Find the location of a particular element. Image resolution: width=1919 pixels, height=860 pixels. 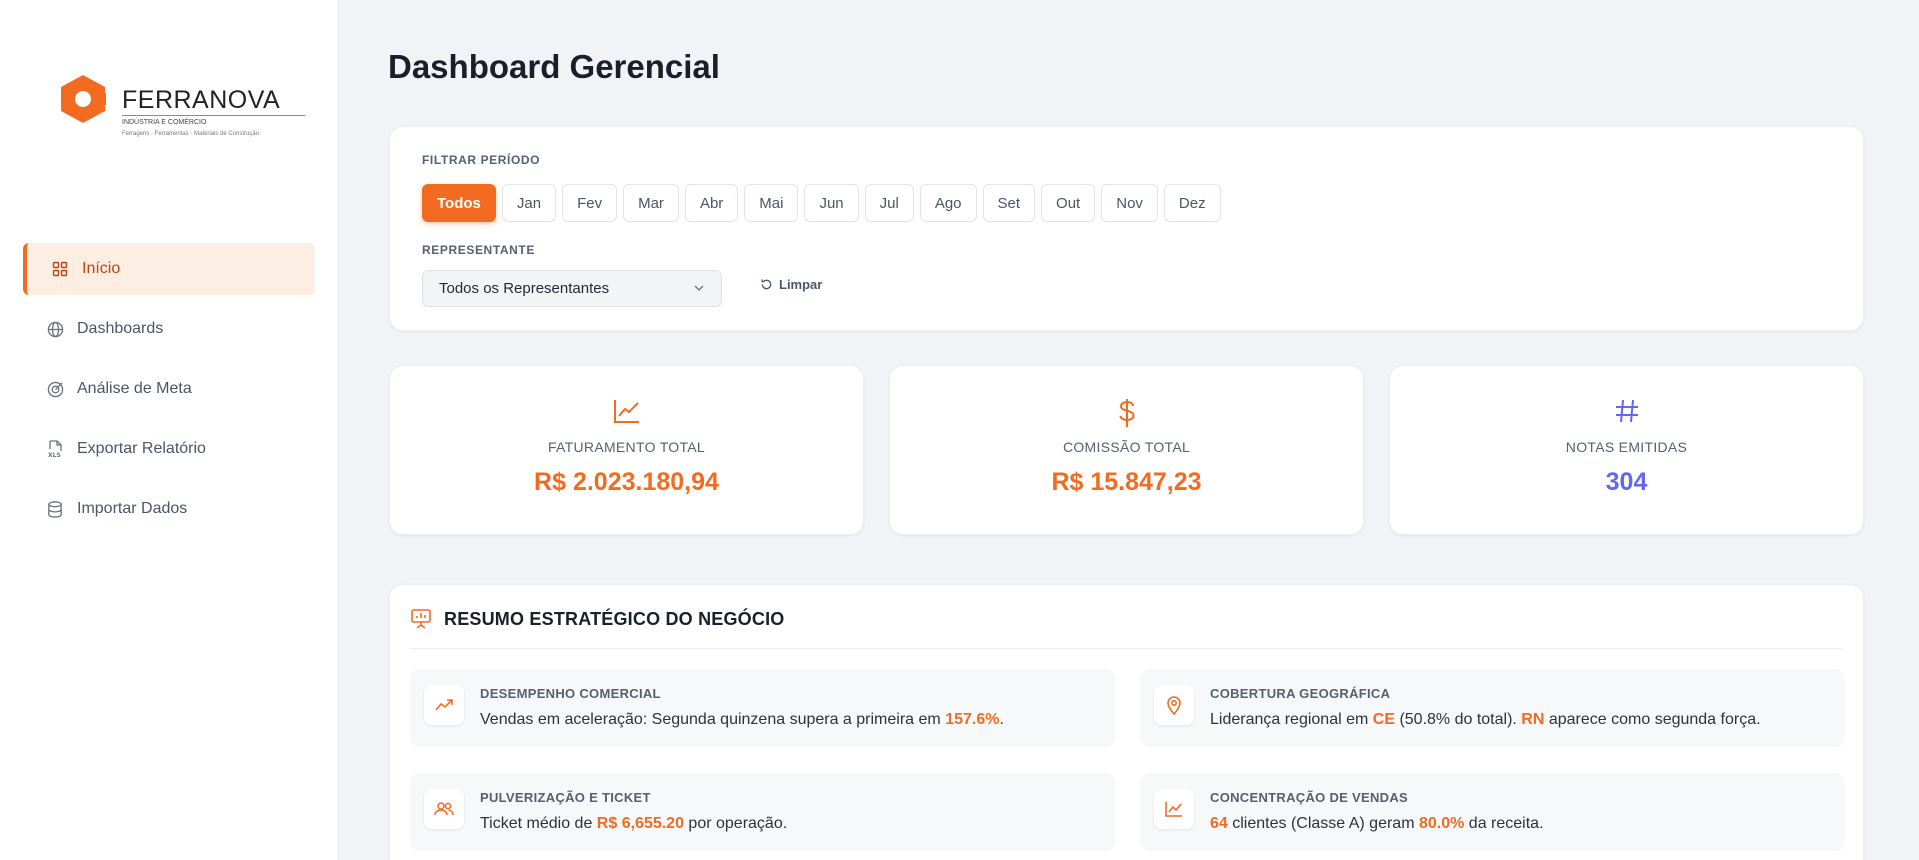

insight-text-part: Liderança regional em is located at coordinates (1291, 719).